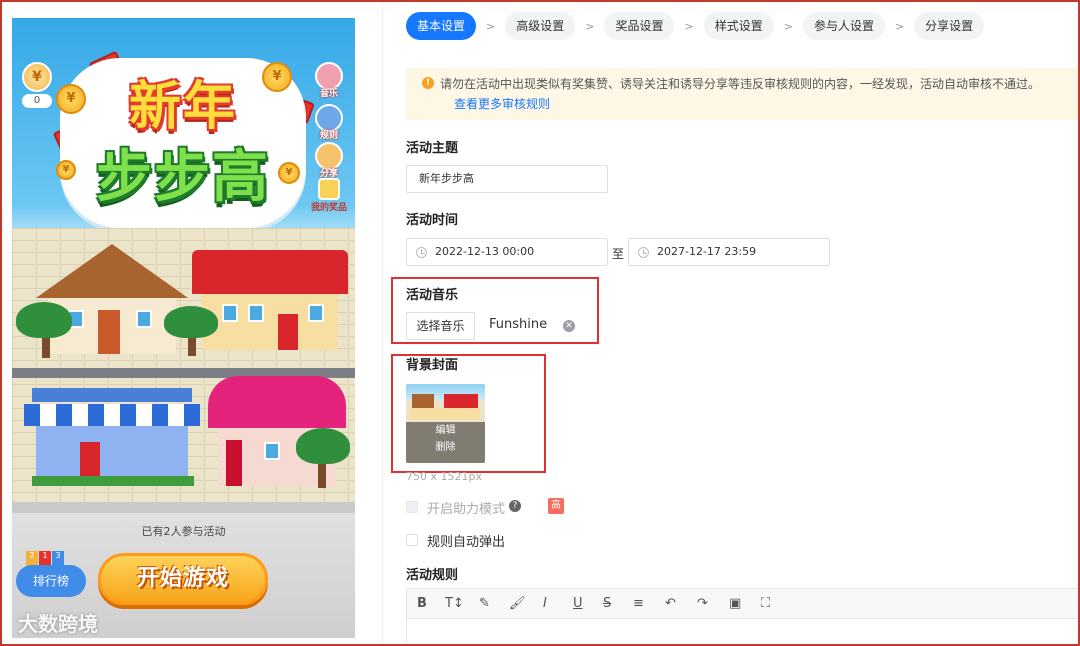 This screenshot has height=646, width=1080. I want to click on rules-label: 活动规则, so click(432, 575).